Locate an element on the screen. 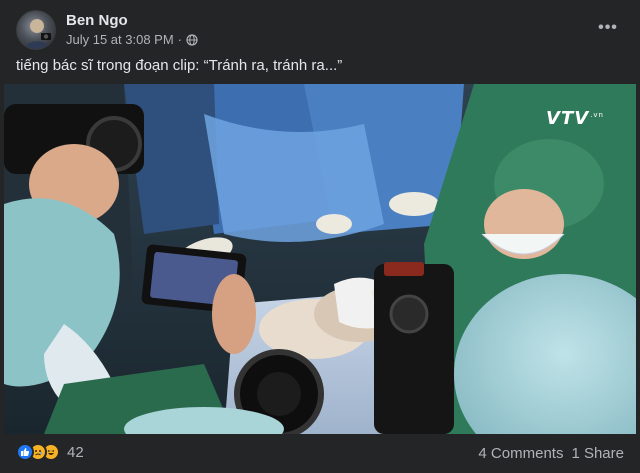 The height and width of the screenshot is (473, 640). engagement-counts: 4 Comments 1 Share is located at coordinates (551, 453).